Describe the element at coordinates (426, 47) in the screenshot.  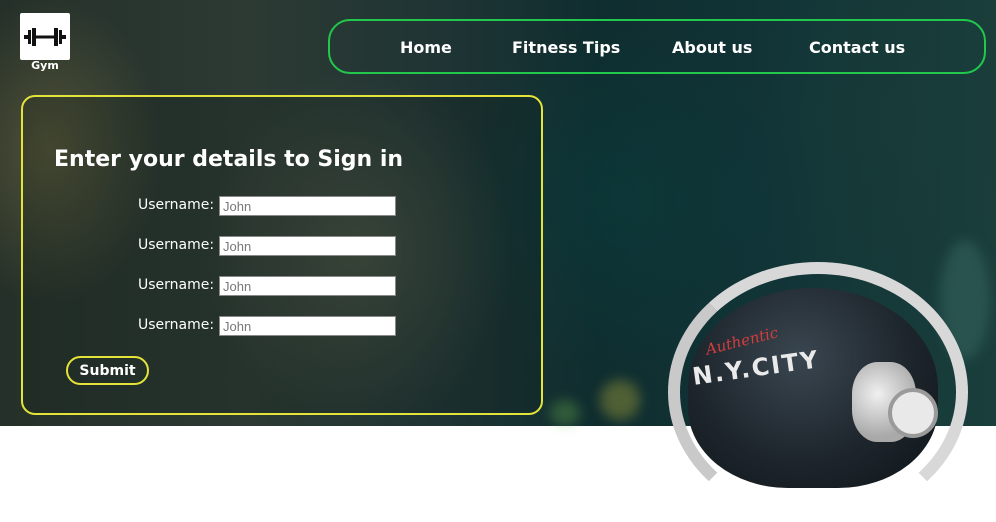
I see `nav-home: Home` at that location.